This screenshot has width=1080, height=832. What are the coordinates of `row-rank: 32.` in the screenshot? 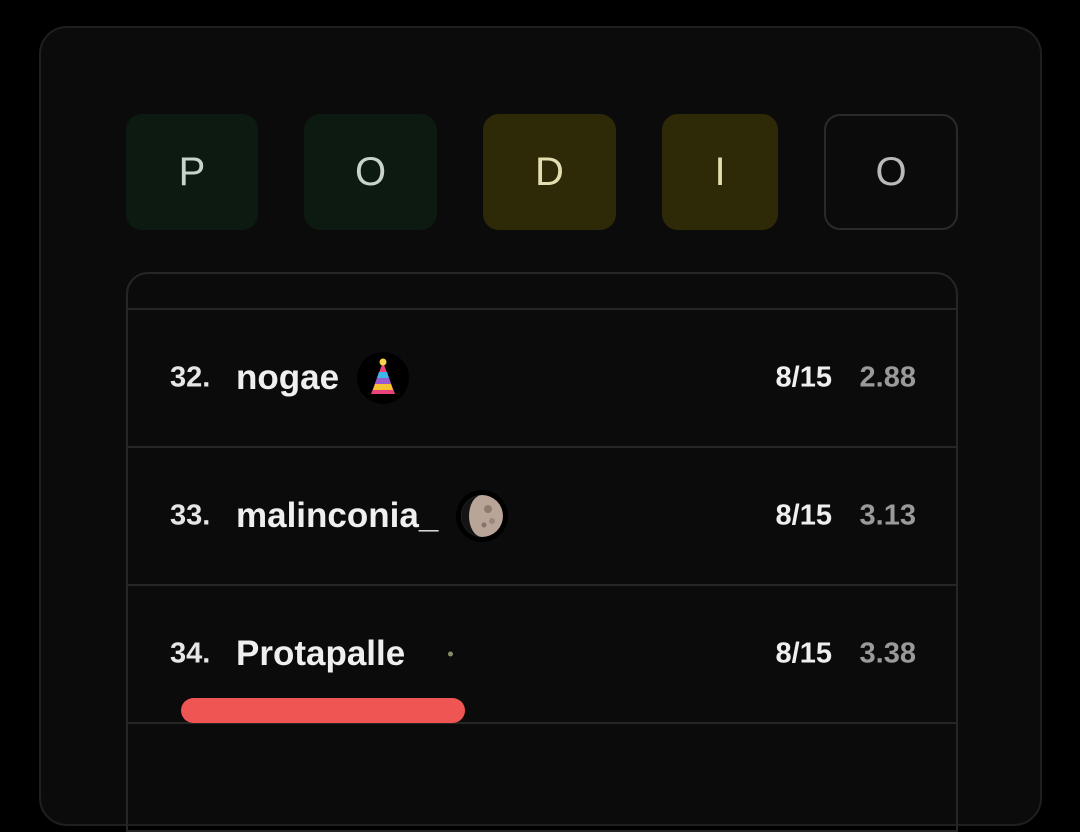 It's located at (190, 377).